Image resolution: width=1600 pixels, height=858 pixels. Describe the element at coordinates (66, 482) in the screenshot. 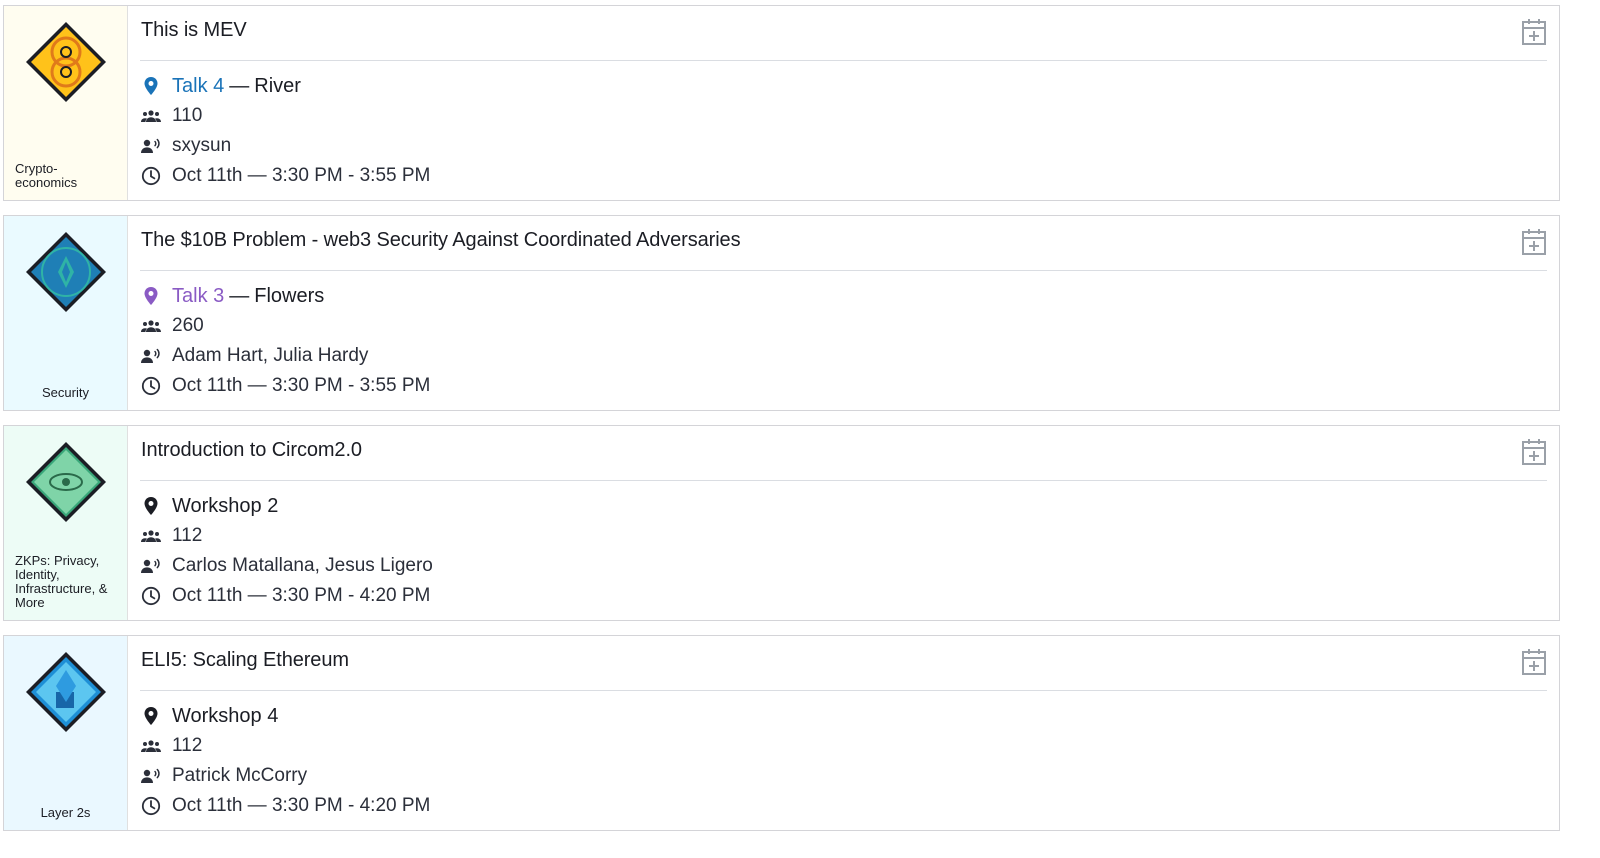

I see `zkp-badge-icon` at that location.